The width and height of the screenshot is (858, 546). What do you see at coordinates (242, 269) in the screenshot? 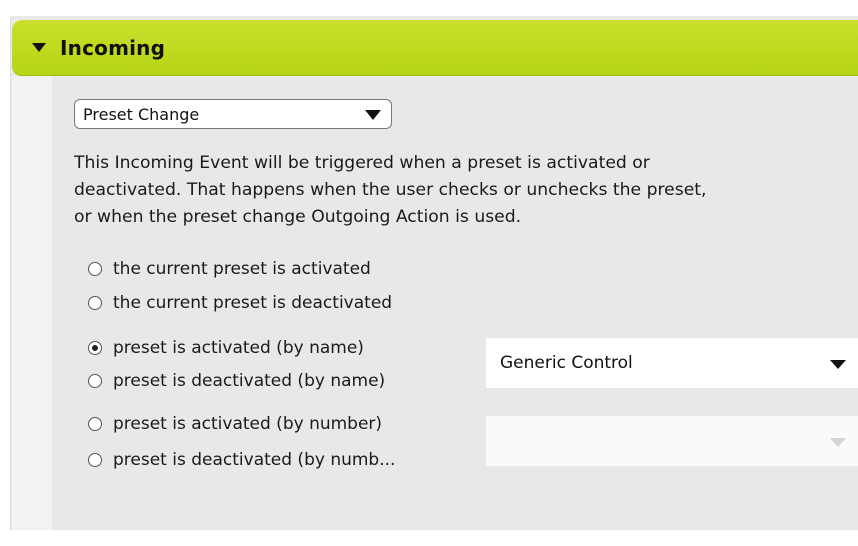
I see `radio-label: the current preset is activated` at bounding box center [242, 269].